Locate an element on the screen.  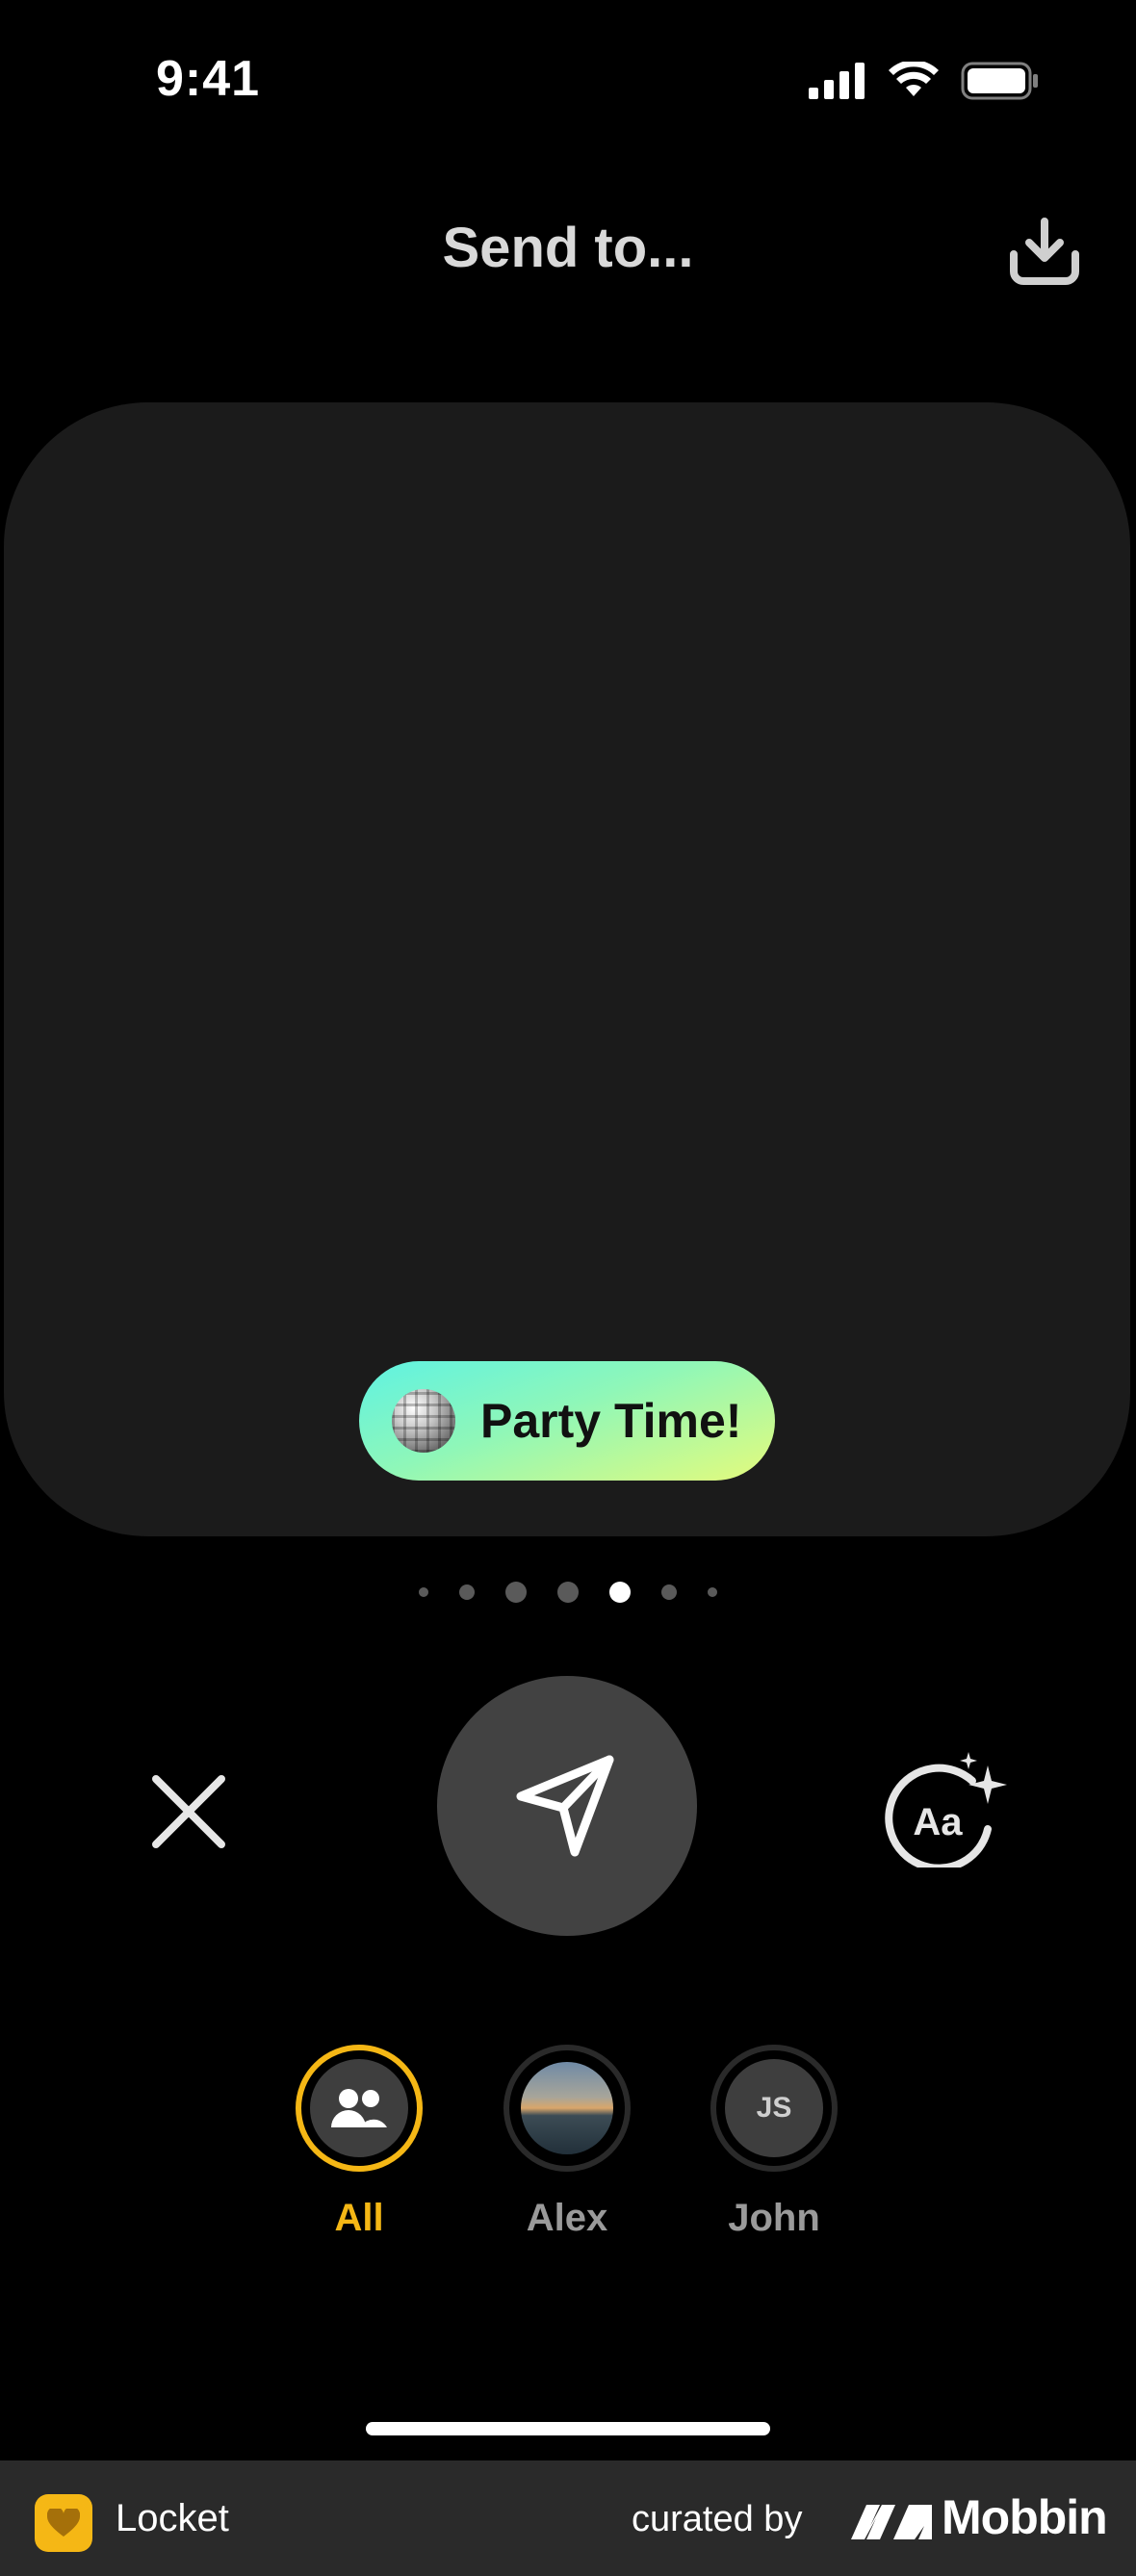
mobbin-logo-icon is located at coordinates (892, 2522).